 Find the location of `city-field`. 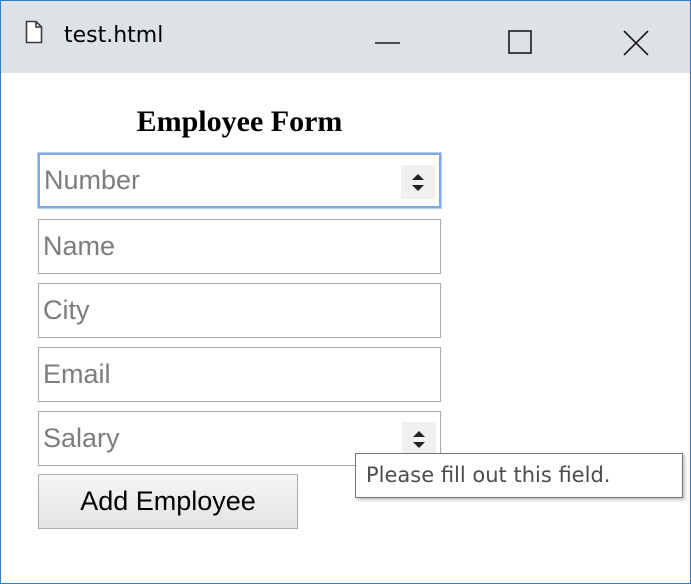

city-field is located at coordinates (239, 310).